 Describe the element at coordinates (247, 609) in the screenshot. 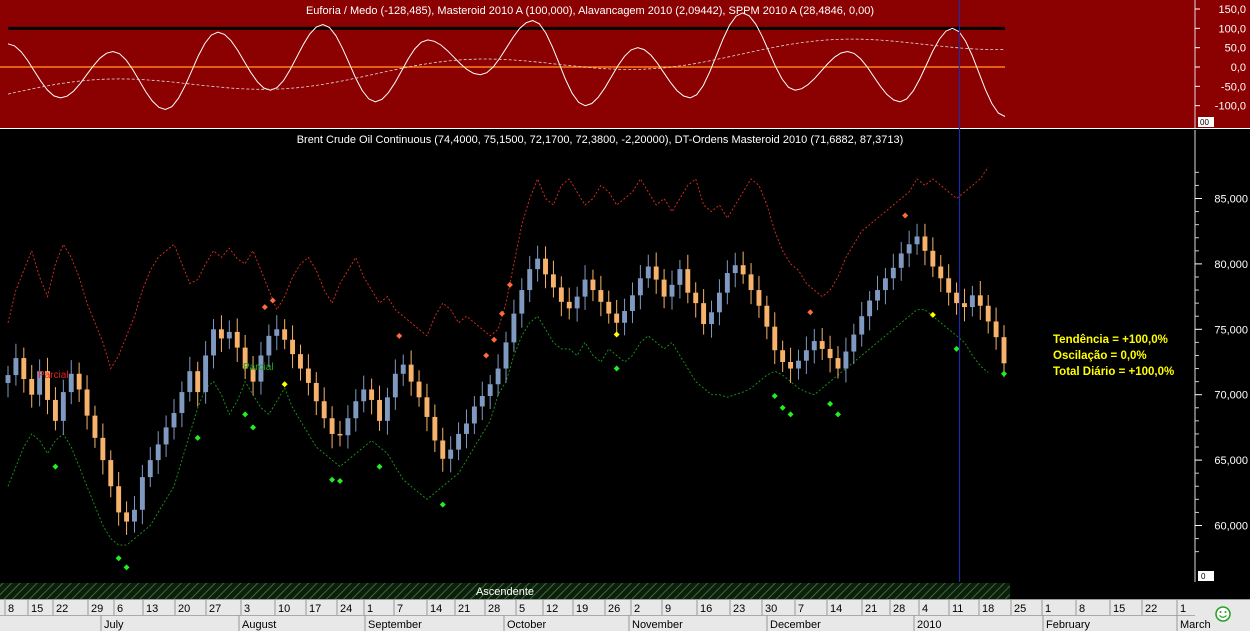

I see `x-day-label: 3` at that location.